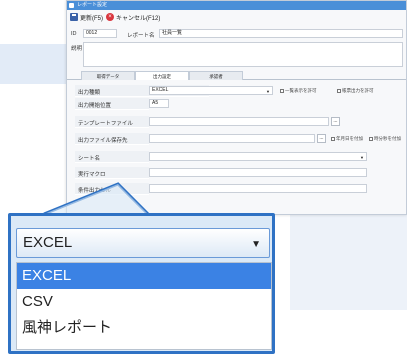 This screenshot has width=407, height=354. I want to click on toolbar: 更新(F5) × キャンセル(F12), so click(236, 17).